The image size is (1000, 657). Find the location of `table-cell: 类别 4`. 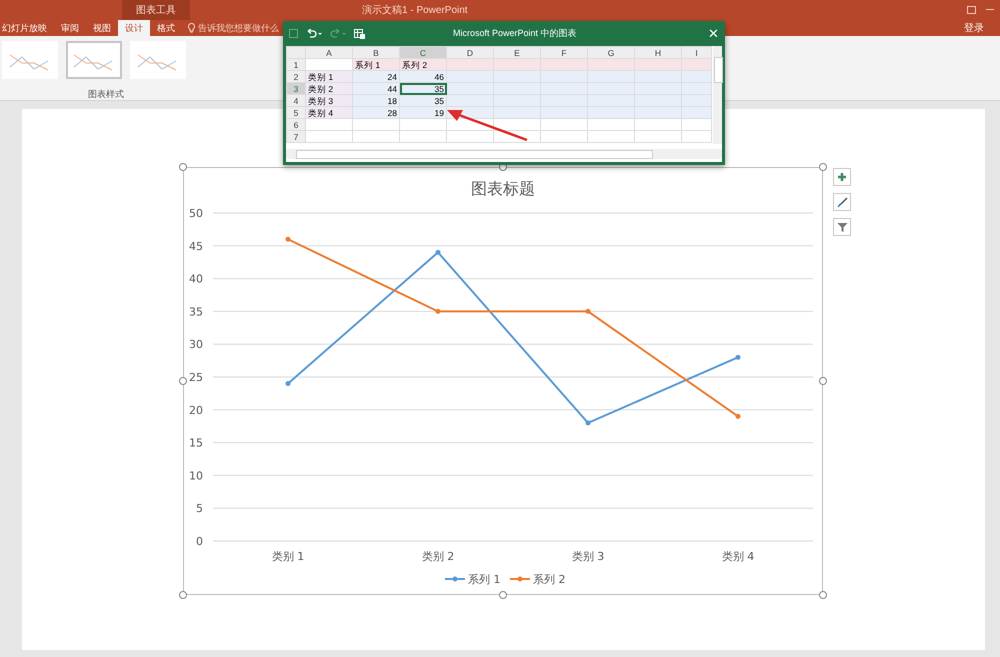

table-cell: 类别 4 is located at coordinates (329, 112).